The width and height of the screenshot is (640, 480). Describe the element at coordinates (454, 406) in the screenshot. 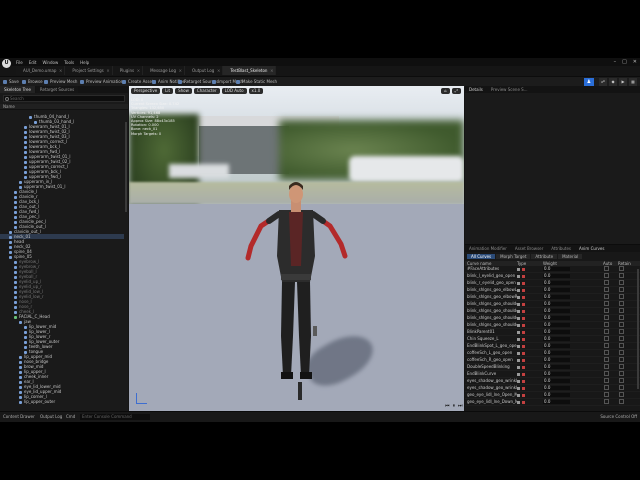

I see `pause-icon: ⏸` at that location.